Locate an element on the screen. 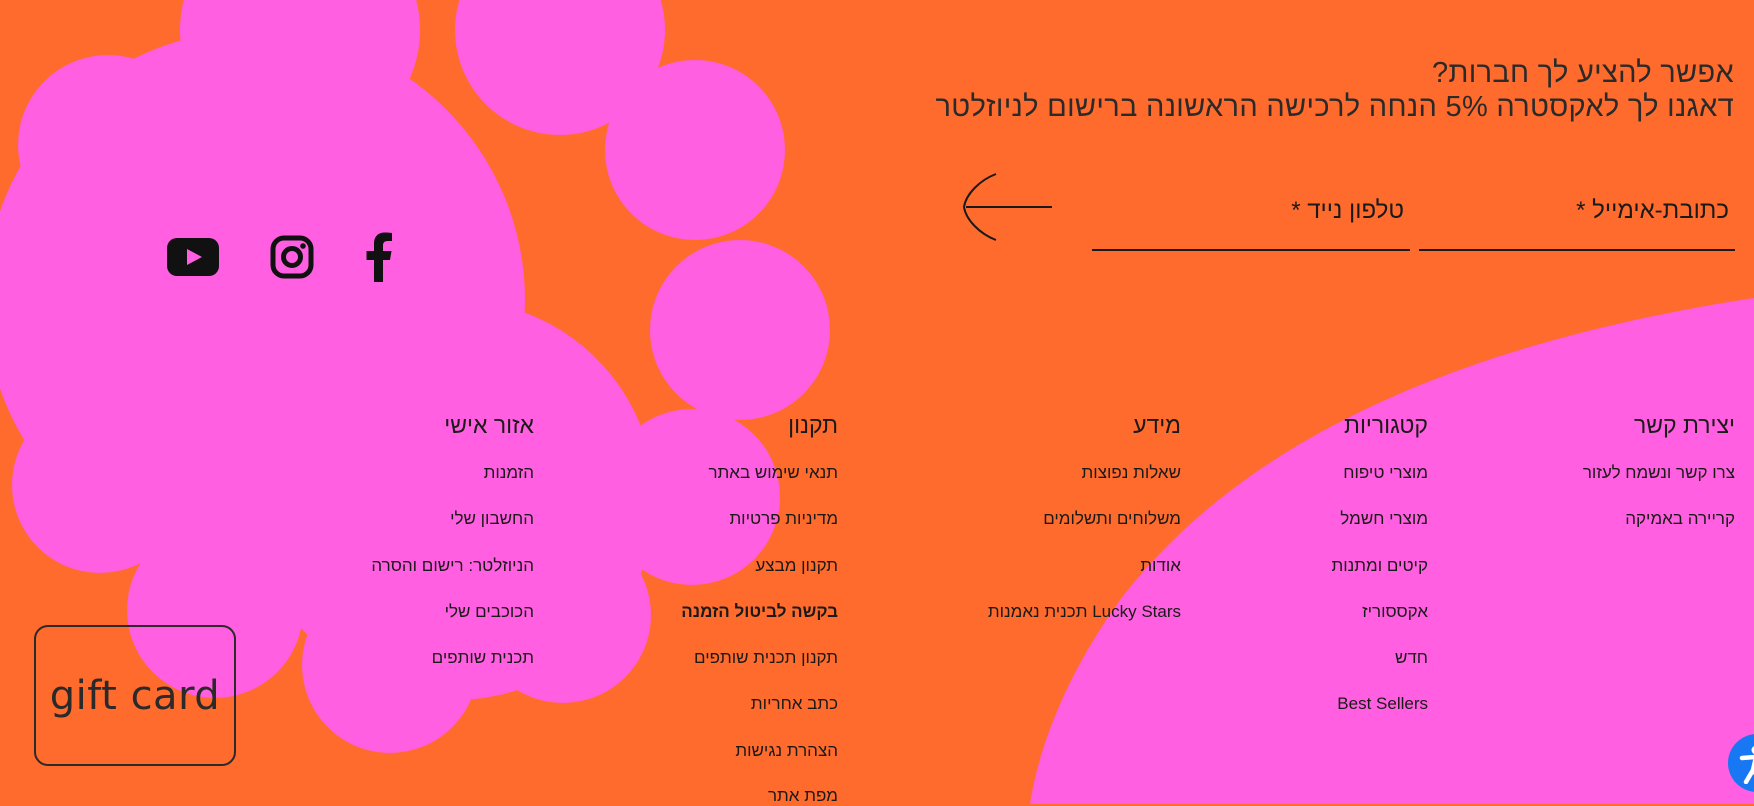 This screenshot has height=806, width=1754. footer-link-about: אודות is located at coordinates (1160, 565).